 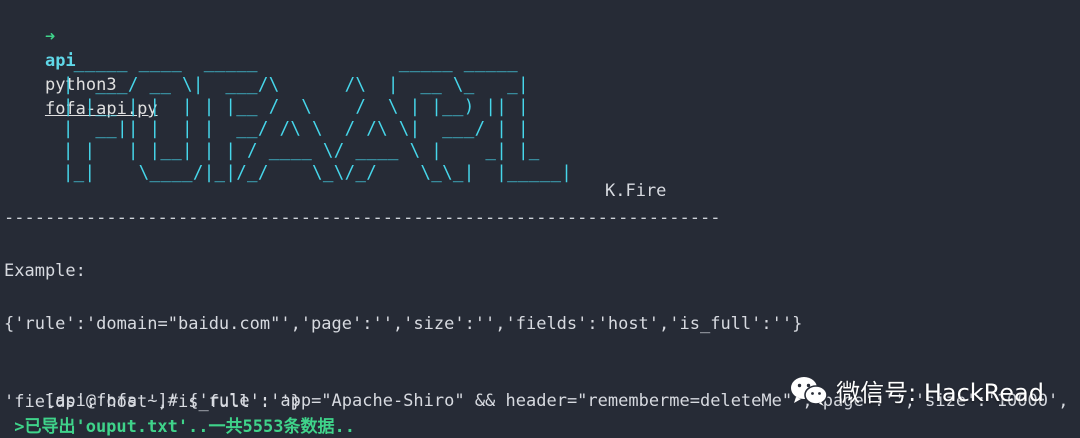 What do you see at coordinates (312, 173) in the screenshot?
I see `banner-line: |_| \____/|_|/_/ \_\/_/ \_\_| |_____|` at bounding box center [312, 173].